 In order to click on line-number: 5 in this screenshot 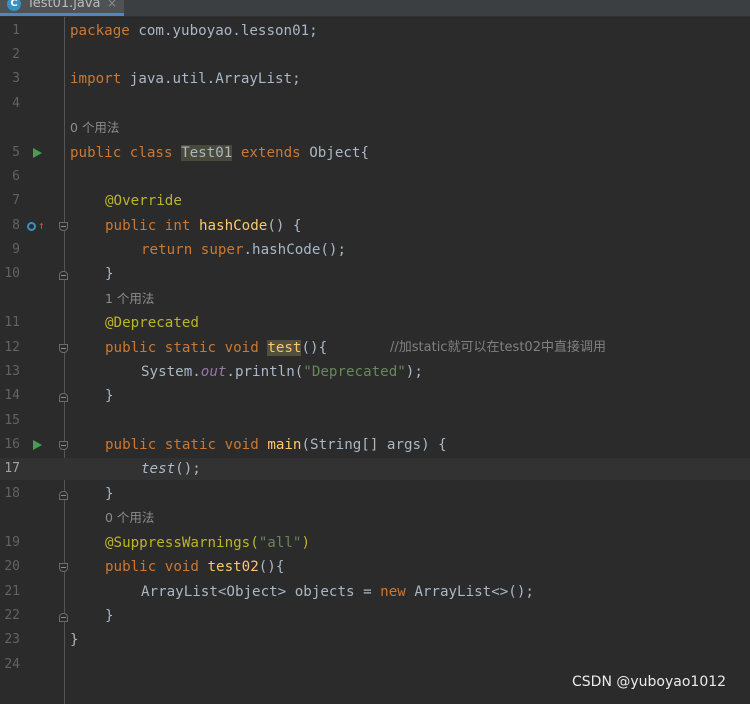, I will do `click(16, 152)`.